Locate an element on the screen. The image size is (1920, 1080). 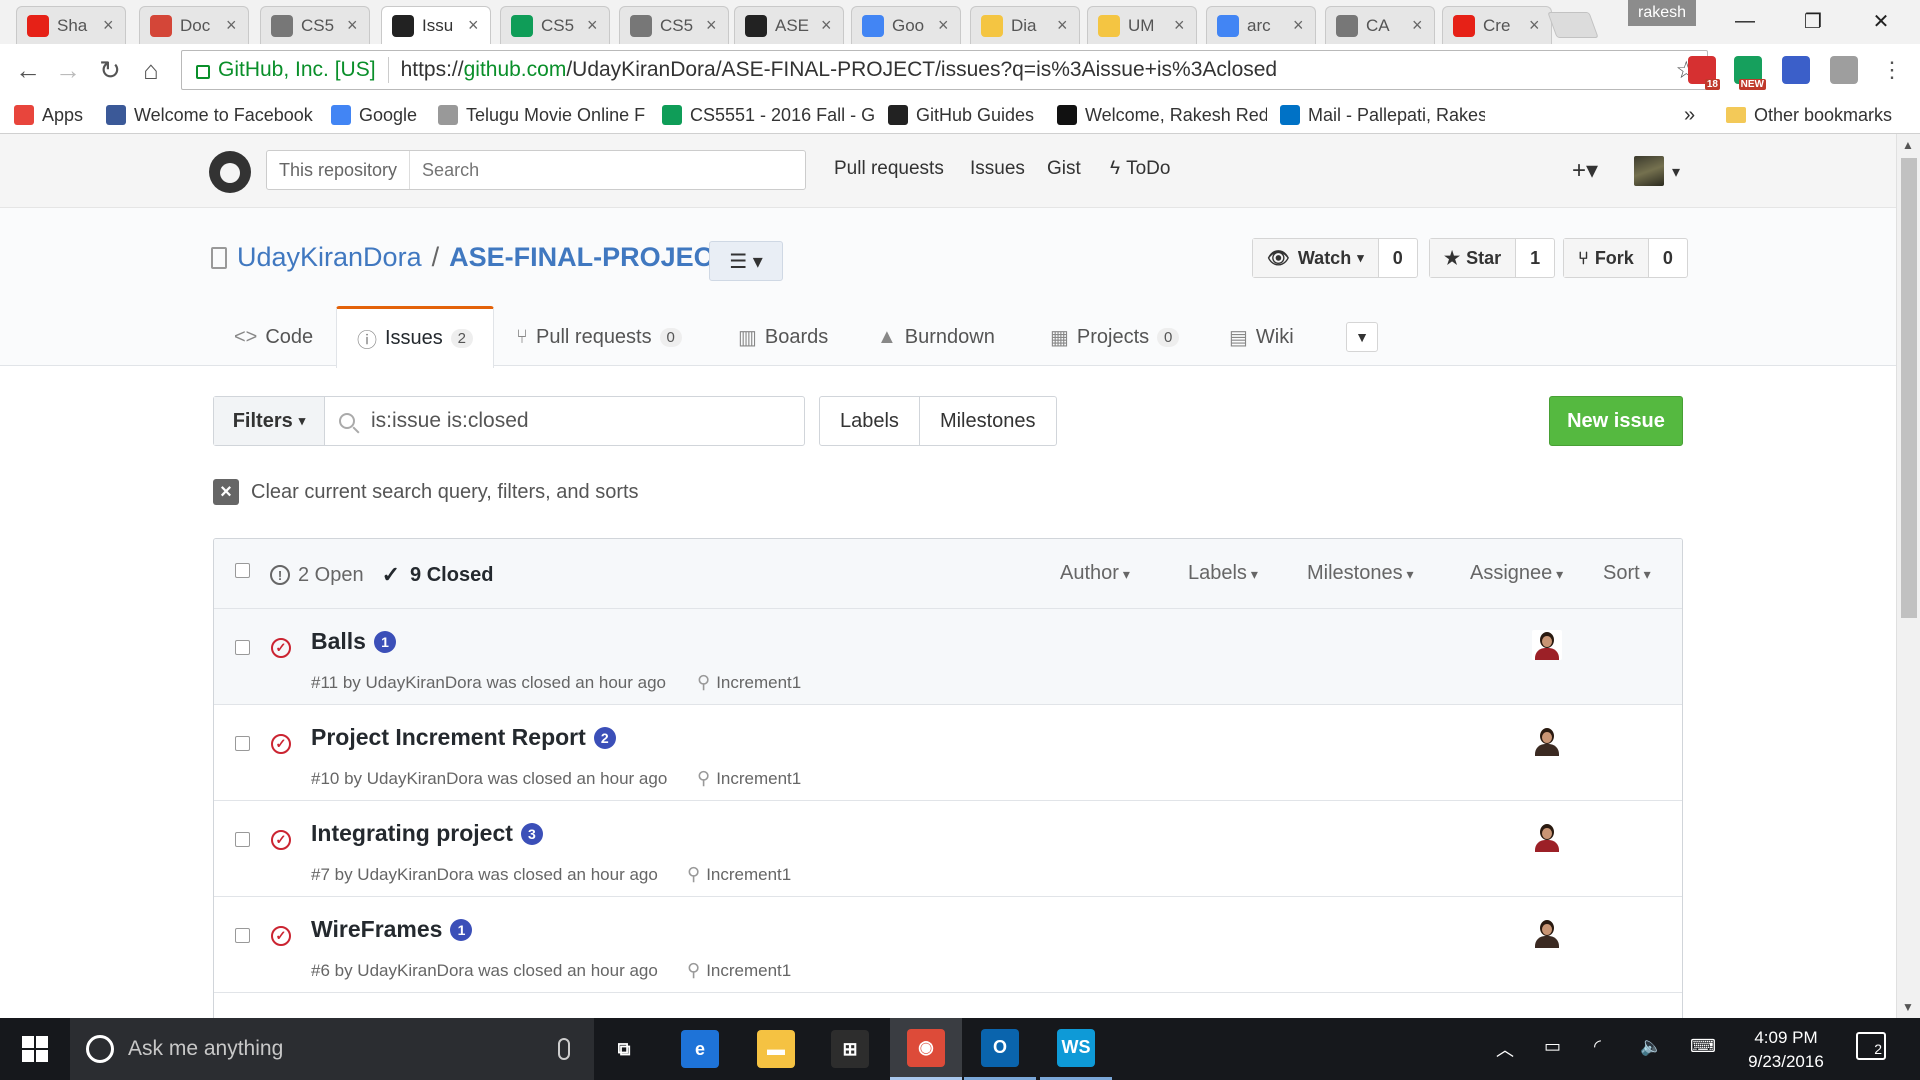
page-scrollbar: ▲ ▼ is located at coordinates (1908, 576).